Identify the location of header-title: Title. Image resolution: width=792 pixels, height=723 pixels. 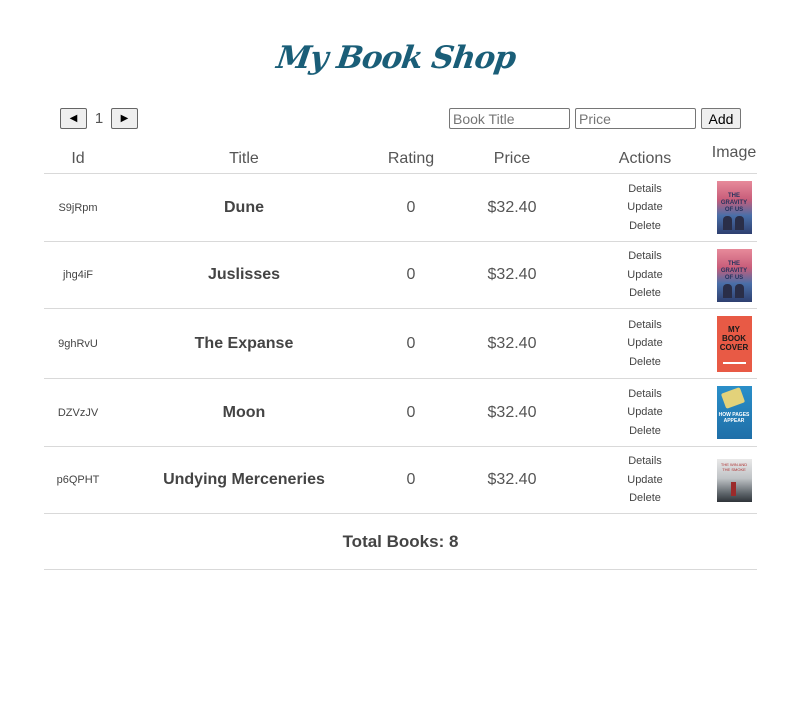
(244, 158).